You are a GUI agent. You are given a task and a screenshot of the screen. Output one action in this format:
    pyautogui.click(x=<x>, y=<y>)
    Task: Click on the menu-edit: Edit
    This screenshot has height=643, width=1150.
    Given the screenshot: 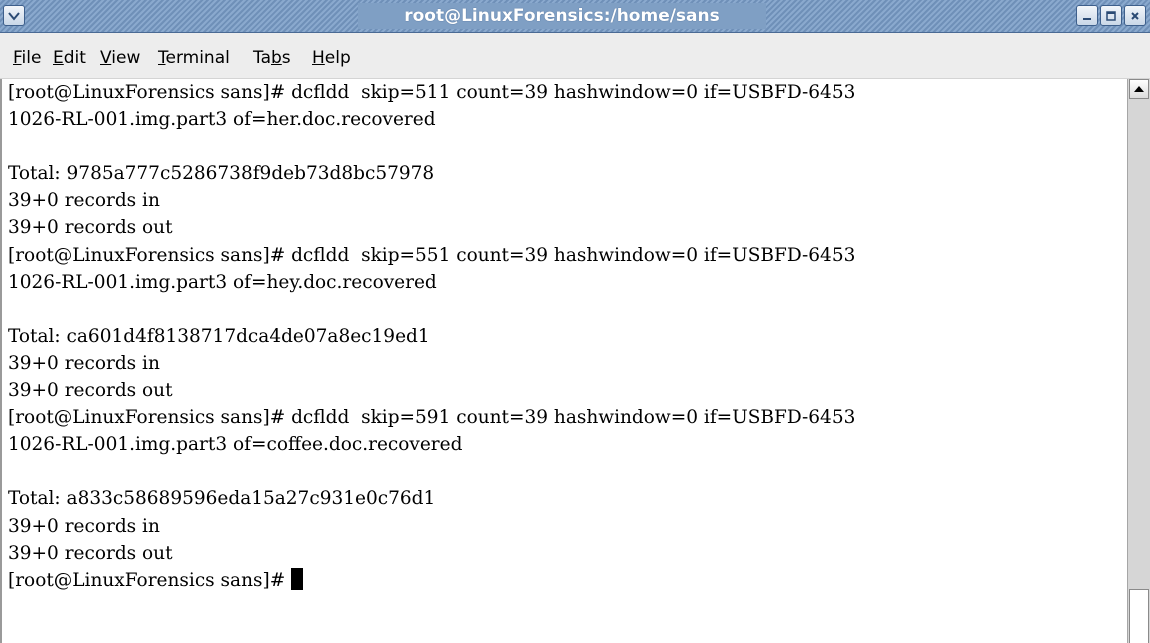 What is the action you would take?
    pyautogui.click(x=69, y=58)
    